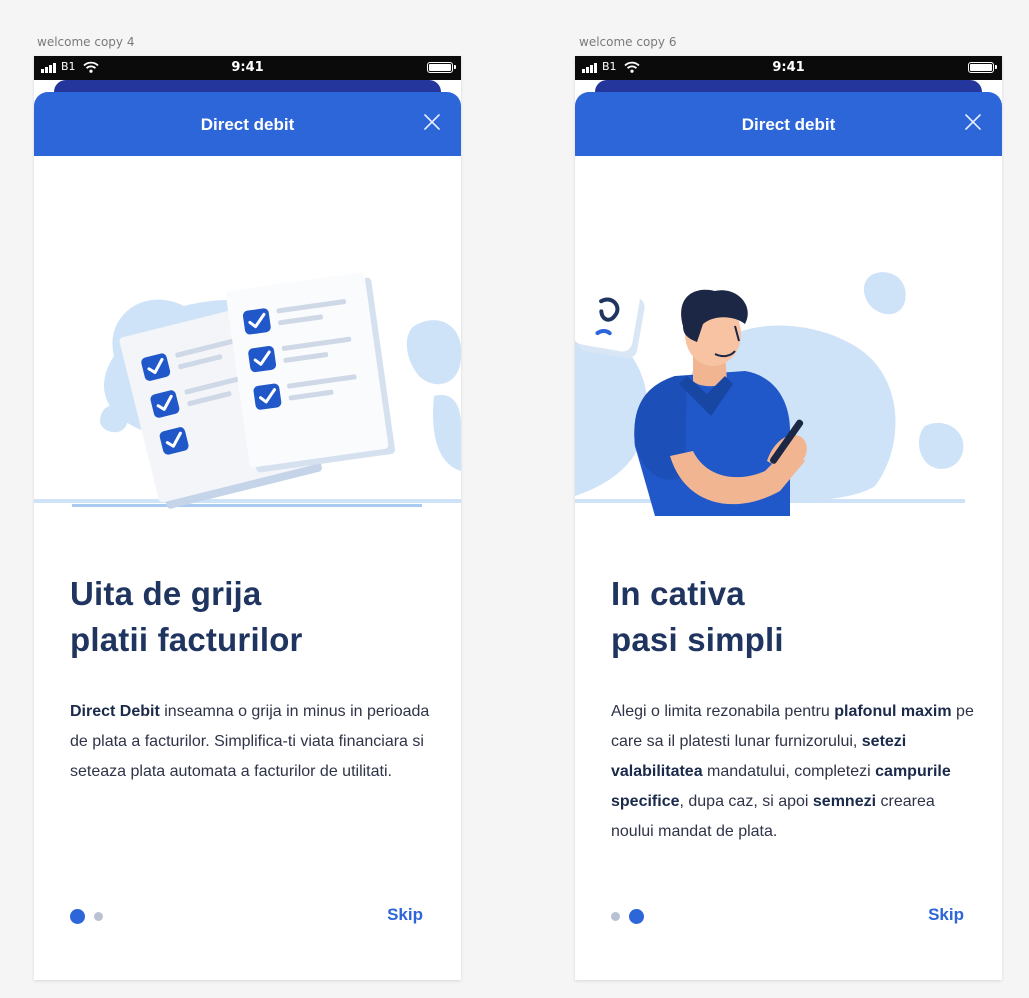 This screenshot has width=1029, height=998. What do you see at coordinates (247, 390) in the screenshot?
I see `checklist-illustration` at bounding box center [247, 390].